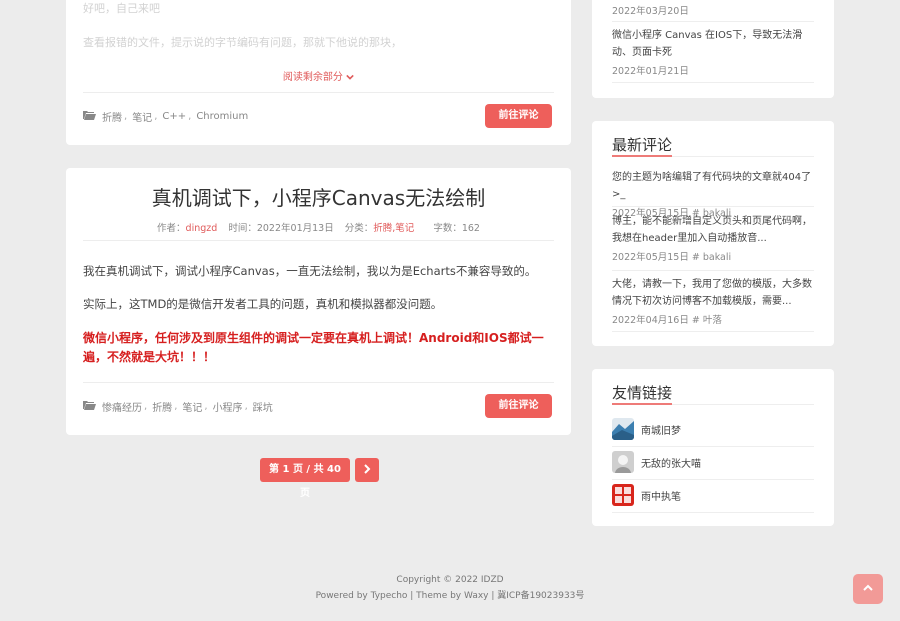 The width and height of the screenshot is (900, 621). Describe the element at coordinates (202, 228) in the screenshot. I see `author-link: dingzd` at that location.